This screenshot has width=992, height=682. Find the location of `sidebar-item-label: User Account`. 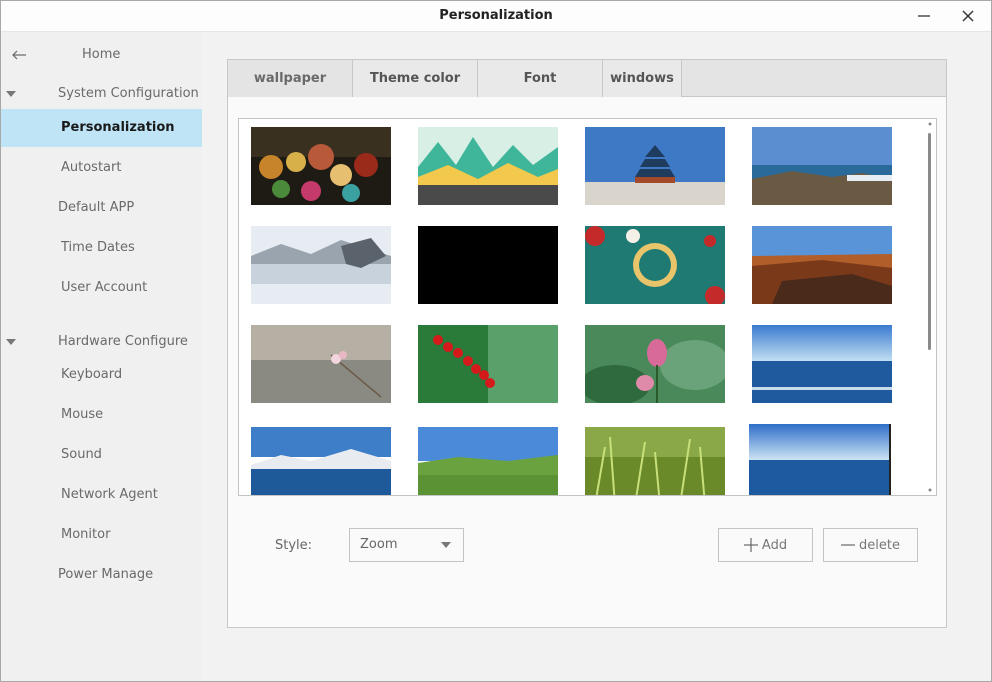

sidebar-item-label: User Account is located at coordinates (104, 287).